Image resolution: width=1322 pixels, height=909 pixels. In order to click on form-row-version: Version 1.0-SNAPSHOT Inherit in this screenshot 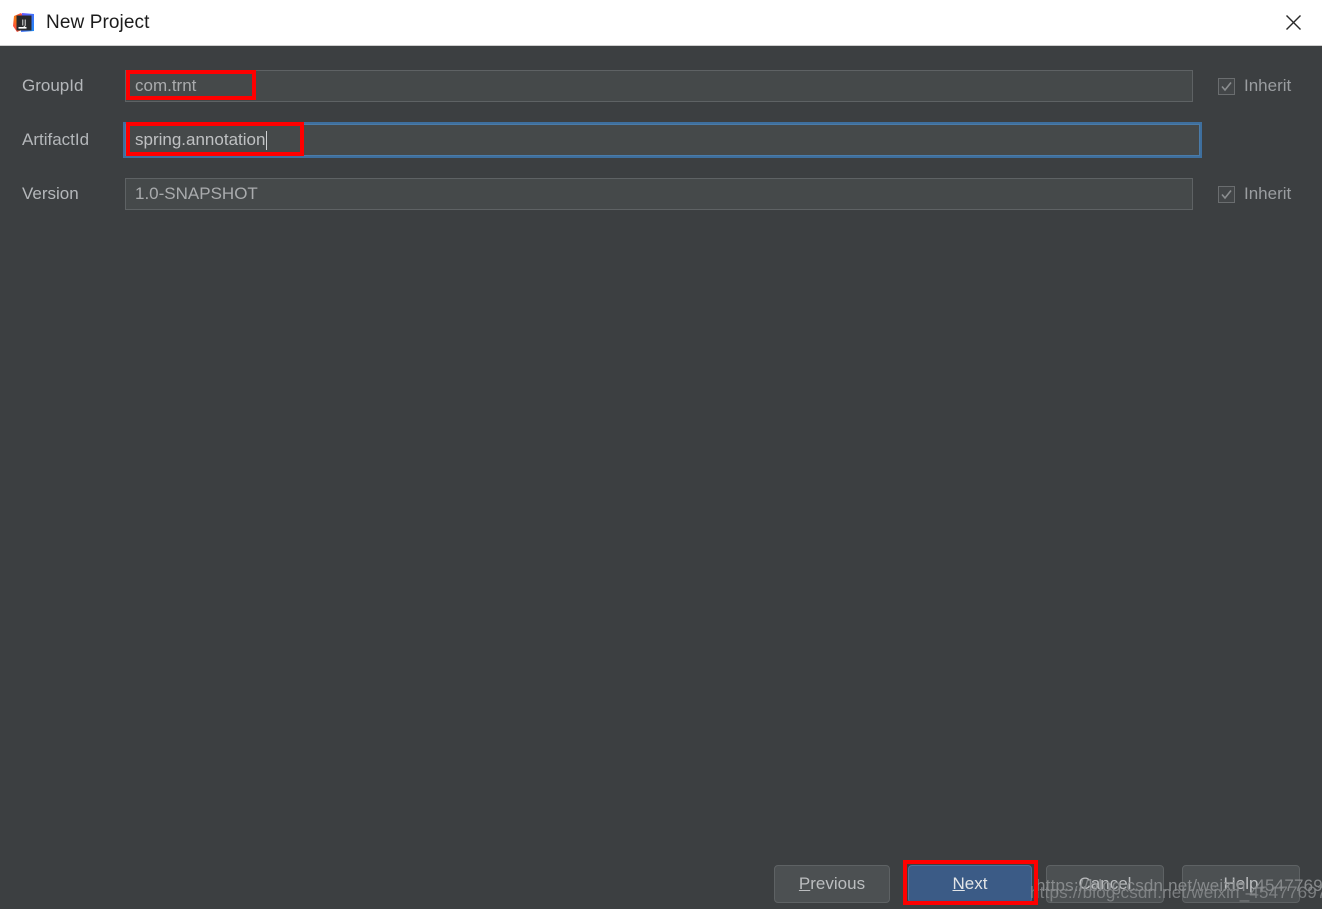, I will do `click(661, 194)`.